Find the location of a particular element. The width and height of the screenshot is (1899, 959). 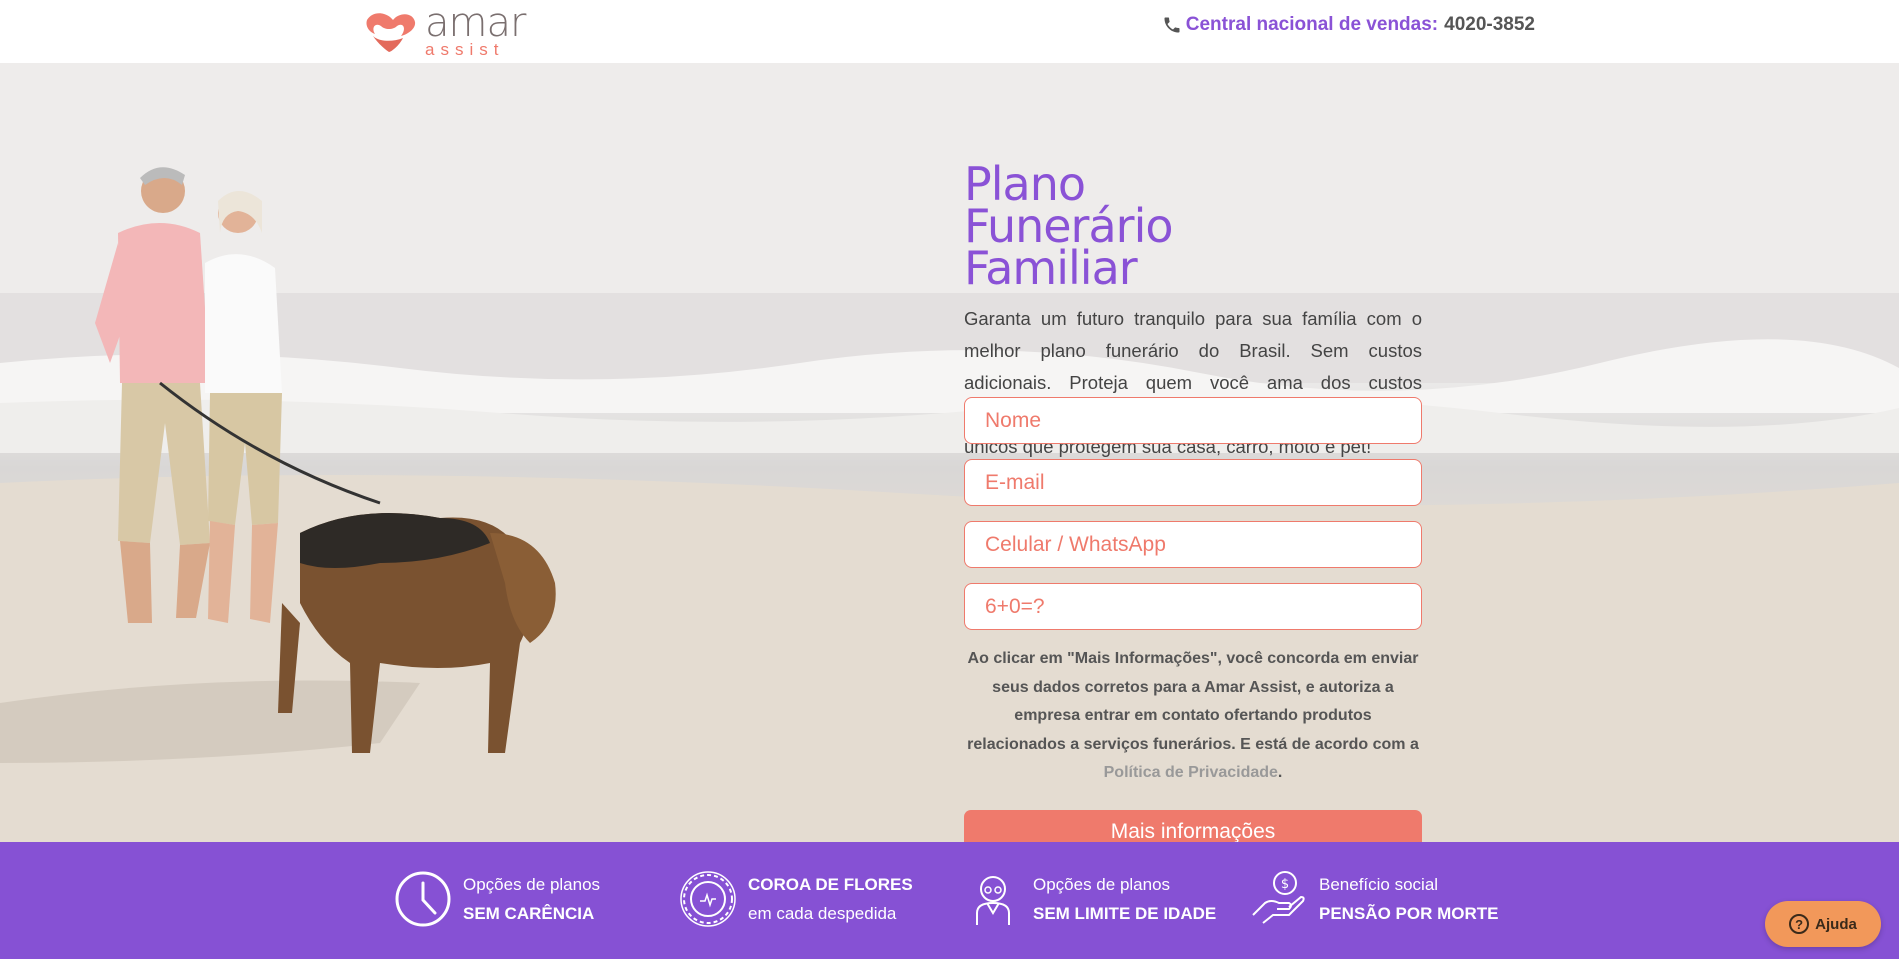

name-input is located at coordinates (1193, 420).